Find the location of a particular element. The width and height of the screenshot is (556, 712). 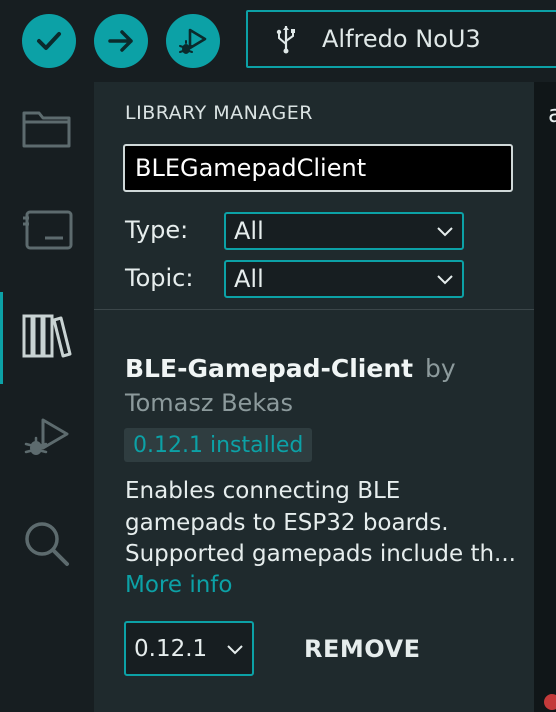

library-manager-button is located at coordinates (47, 336).